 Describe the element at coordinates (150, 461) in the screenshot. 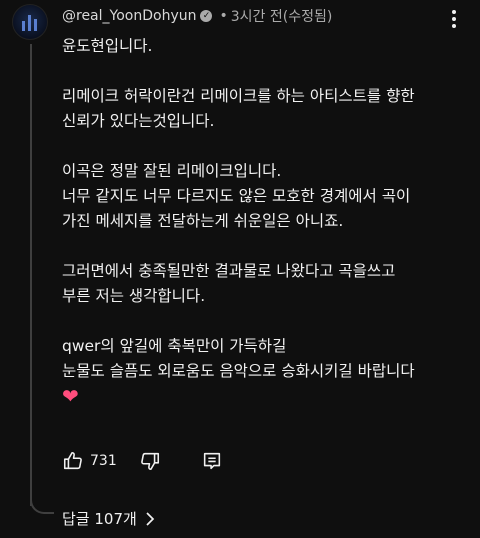

I see `thumbs-down-icon` at that location.